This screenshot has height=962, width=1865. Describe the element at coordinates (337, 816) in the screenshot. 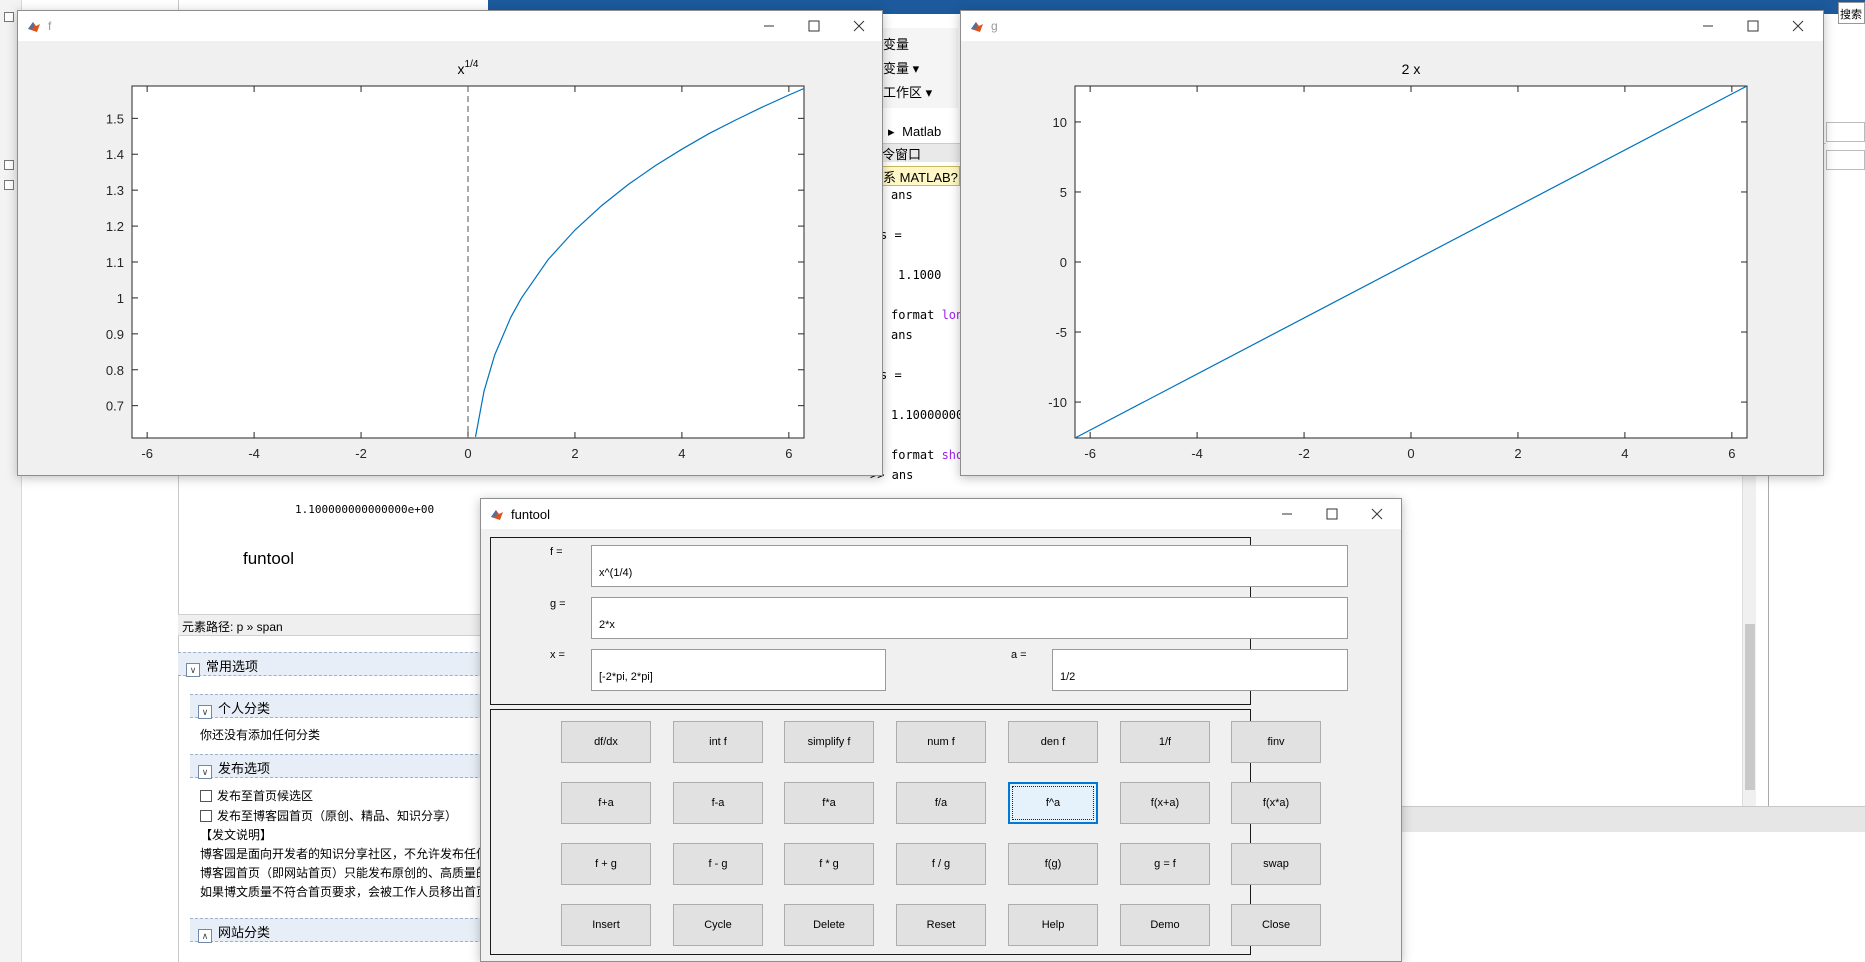

I see `checkbox-label: 发布至博客园首页（原创、精品、知识分享）` at that location.